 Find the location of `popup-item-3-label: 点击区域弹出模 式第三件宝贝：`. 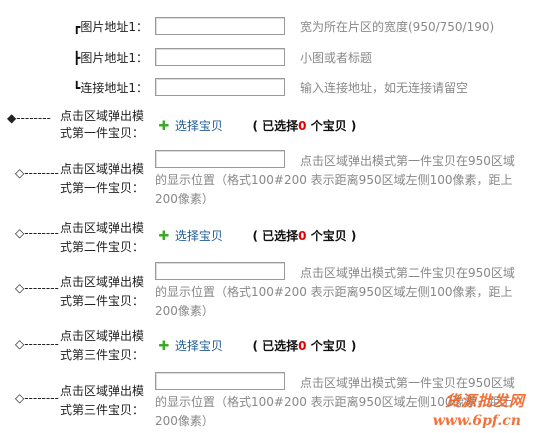

popup-item-3-label: 点击区域弹出模 式第三件宝贝： is located at coordinates (102, 345).